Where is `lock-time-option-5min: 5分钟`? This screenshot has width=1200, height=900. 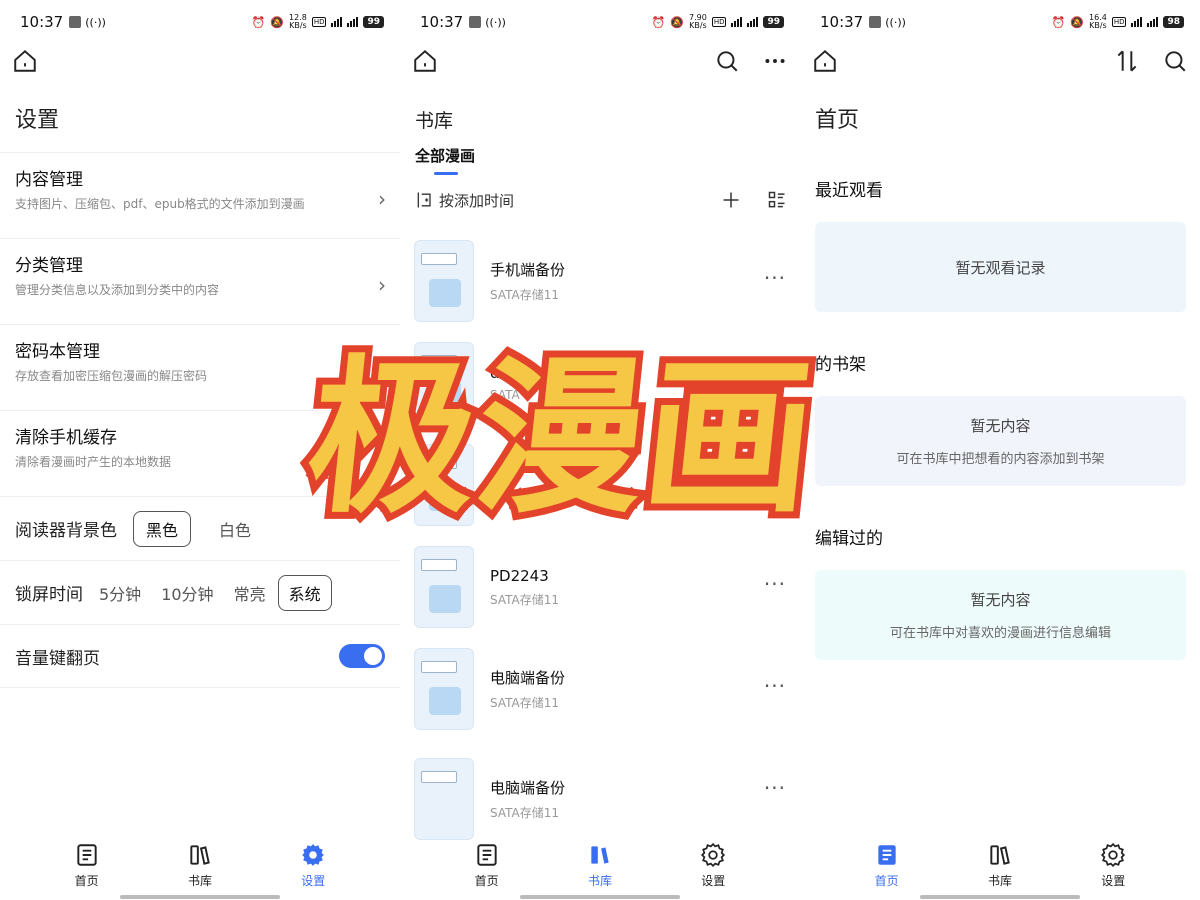 lock-time-option-5min: 5分钟 is located at coordinates (120, 593).